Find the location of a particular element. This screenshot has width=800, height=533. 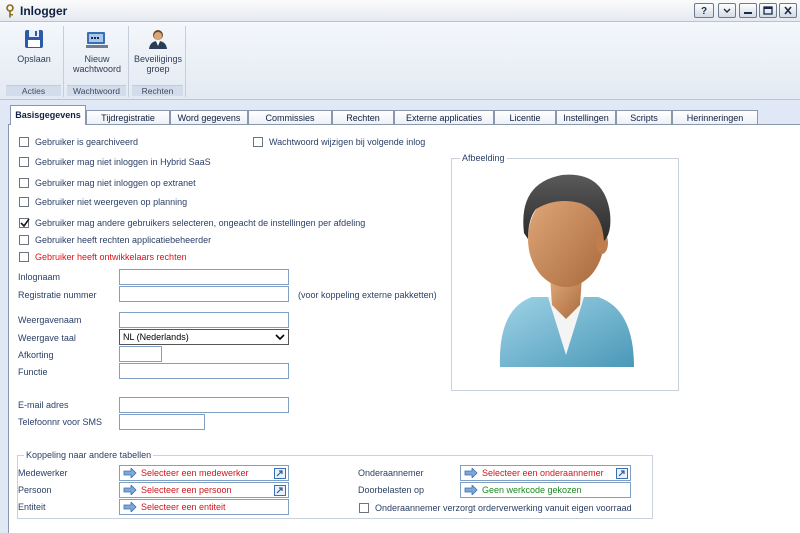

hide-from-planning-checkbox: Gebruiker niet weergeven op planning is located at coordinates (103, 202).